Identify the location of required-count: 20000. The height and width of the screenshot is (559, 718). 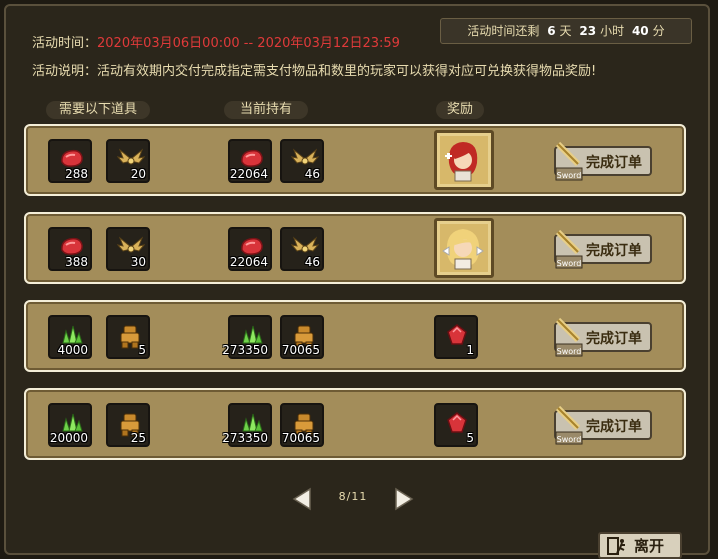
(68, 438).